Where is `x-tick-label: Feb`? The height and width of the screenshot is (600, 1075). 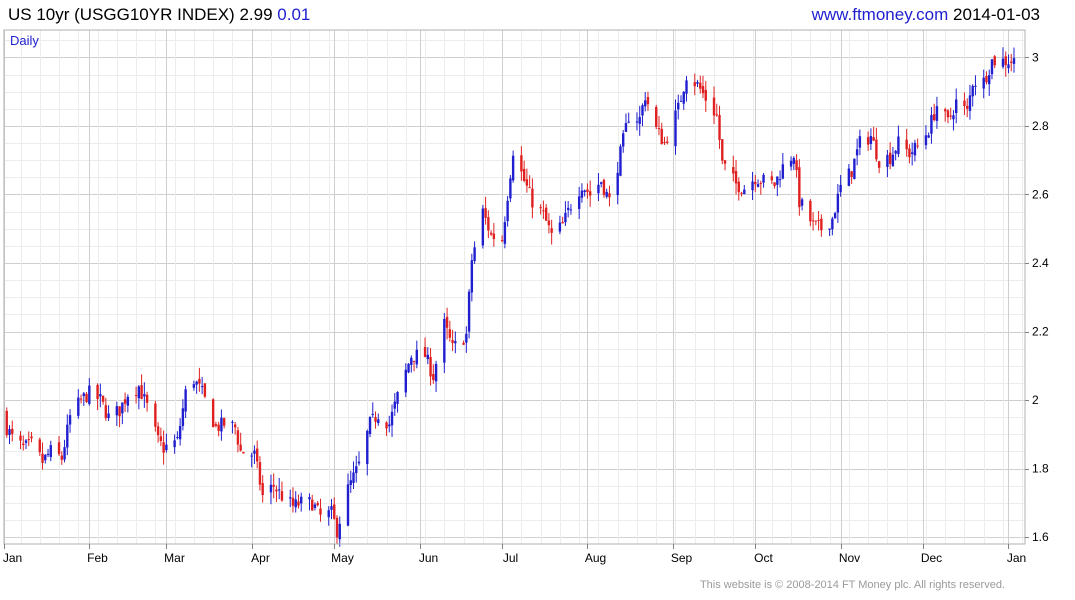
x-tick-label: Feb is located at coordinates (97, 558).